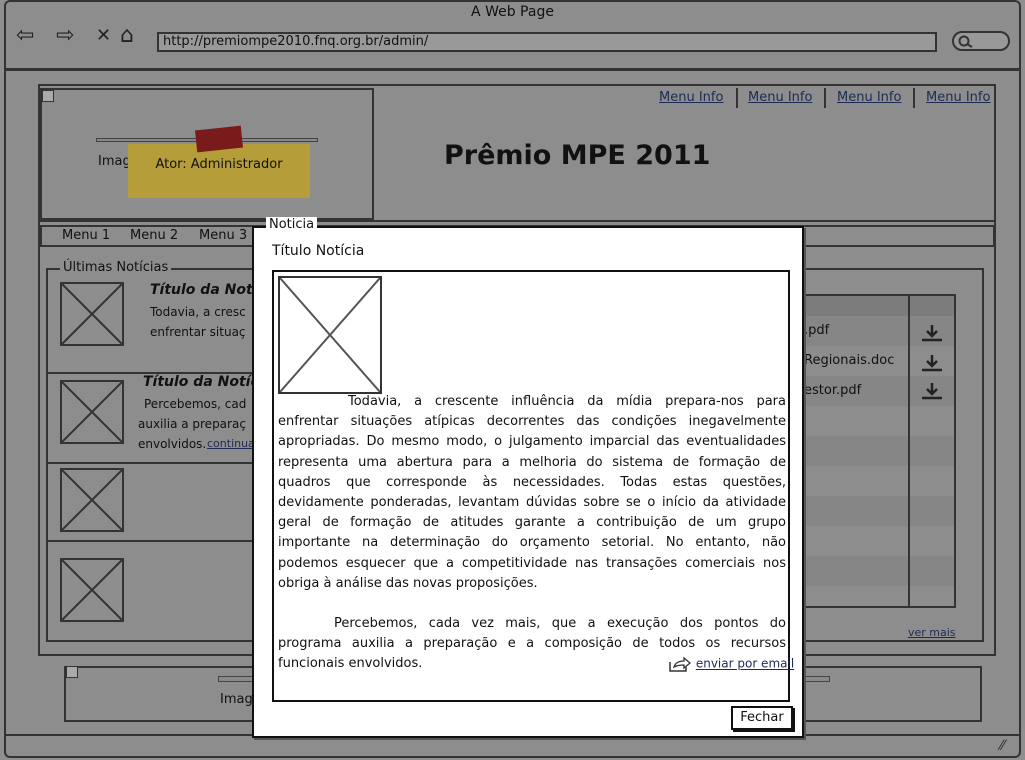 The height and width of the screenshot is (760, 1025). Describe the element at coordinates (909, 452) in the screenshot. I see `downloads-column-divider` at that location.